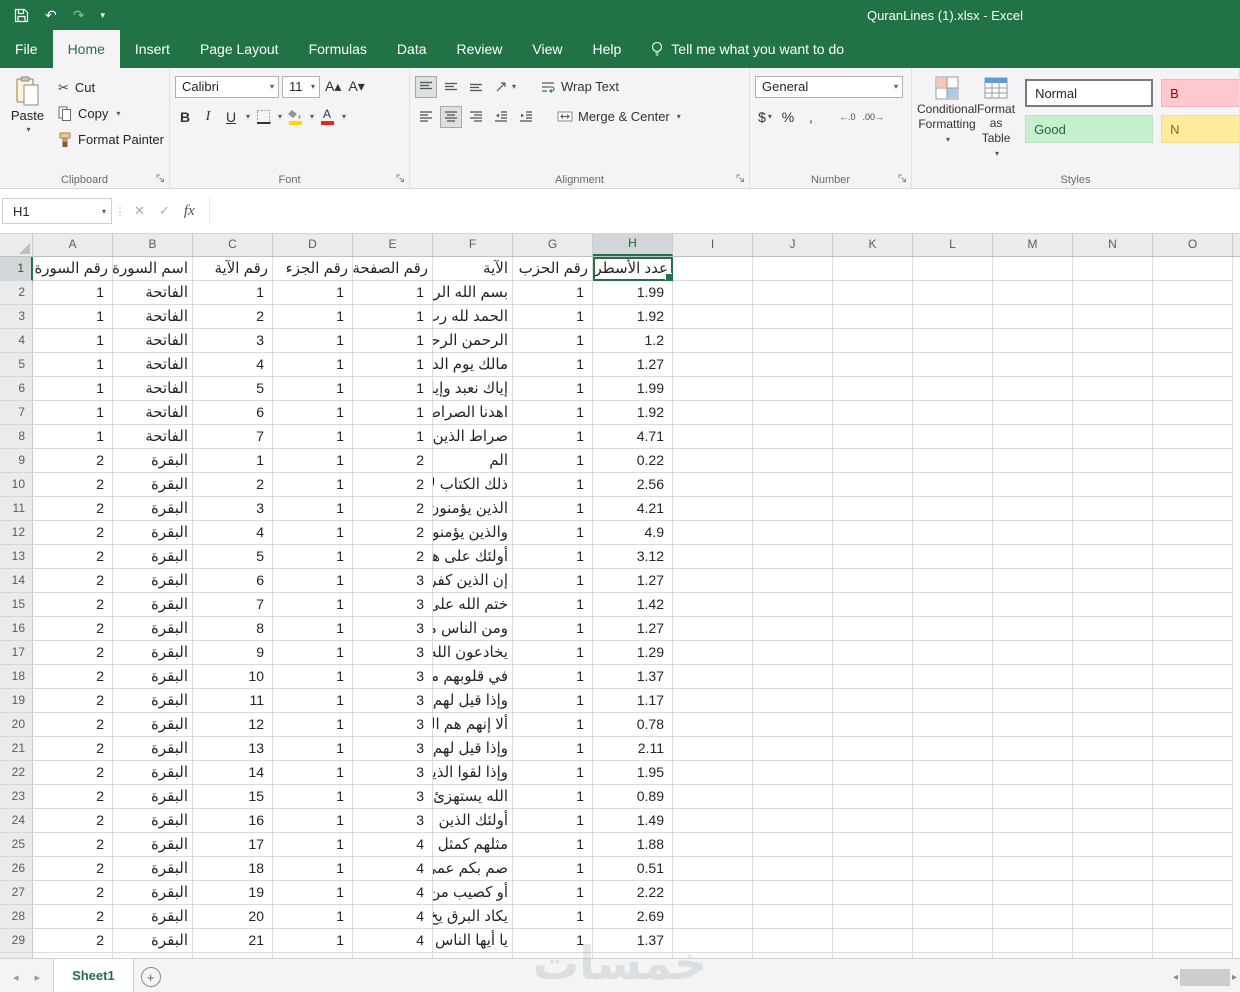 Image resolution: width=1240 pixels, height=992 pixels. What do you see at coordinates (1113, 677) in the screenshot?
I see `cell-N18` at bounding box center [1113, 677].